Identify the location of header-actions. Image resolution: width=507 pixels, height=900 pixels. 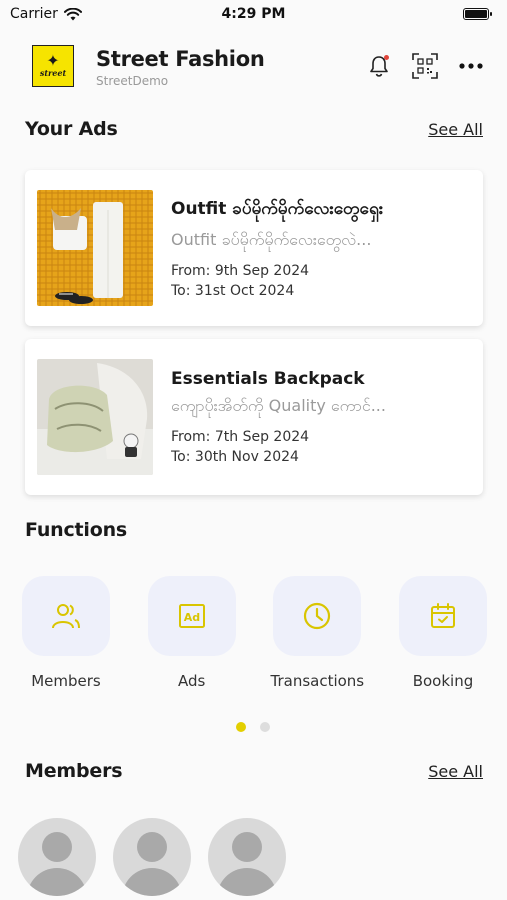
(425, 66).